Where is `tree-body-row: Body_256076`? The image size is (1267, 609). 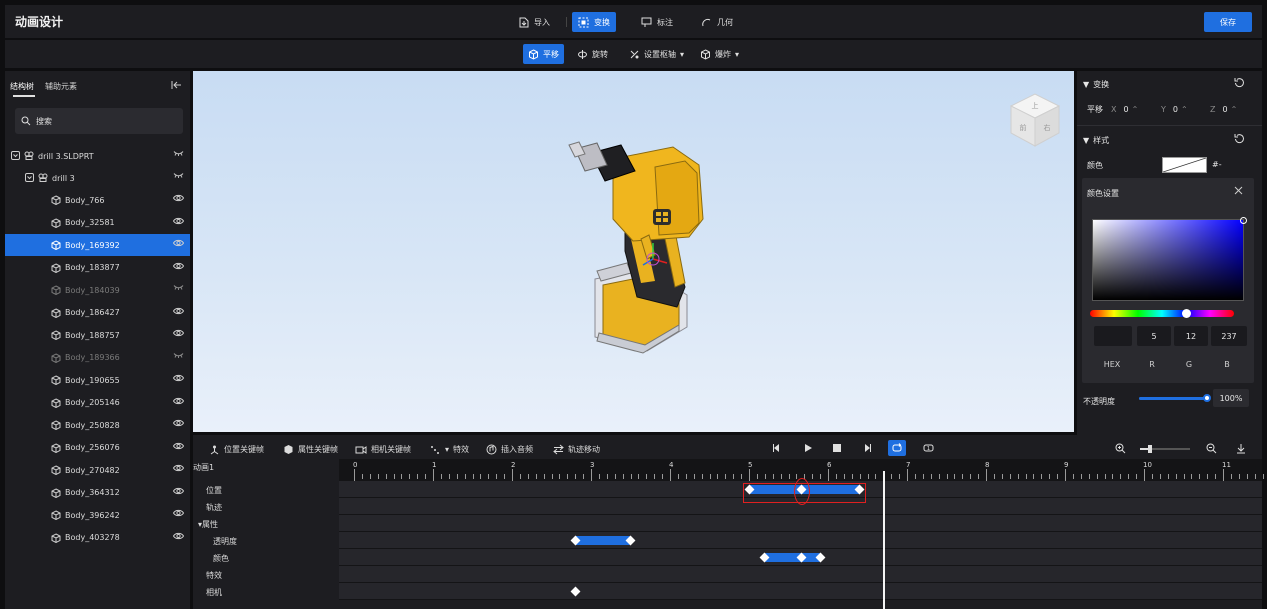 tree-body-row: Body_256076 is located at coordinates (97, 448).